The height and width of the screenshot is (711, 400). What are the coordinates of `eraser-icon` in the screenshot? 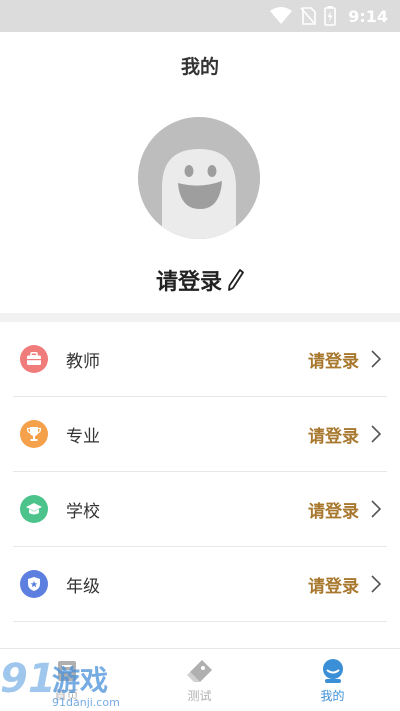 It's located at (199, 670).